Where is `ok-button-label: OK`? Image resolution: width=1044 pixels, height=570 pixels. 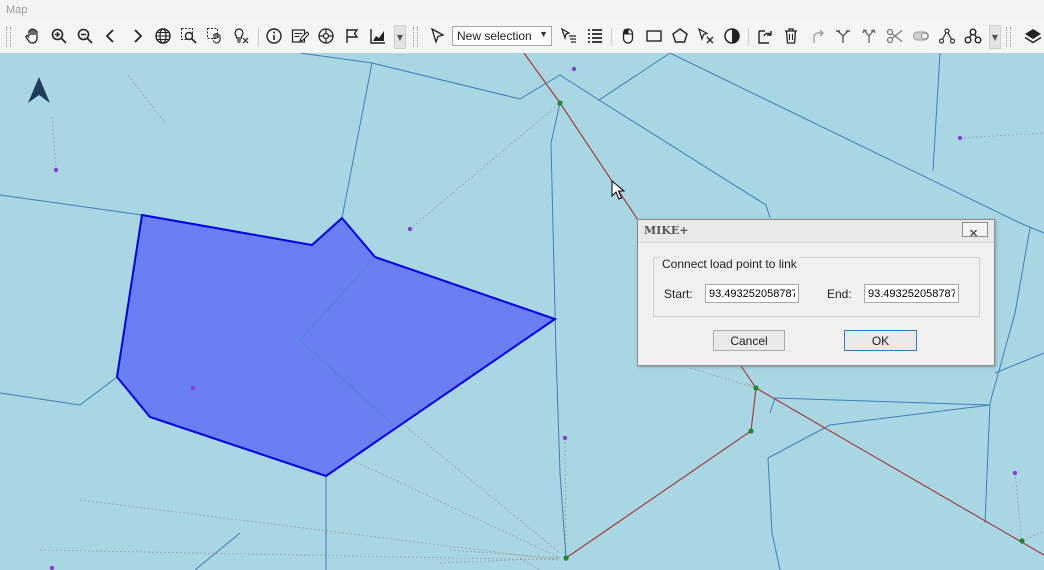 ok-button-label: OK is located at coordinates (880, 340).